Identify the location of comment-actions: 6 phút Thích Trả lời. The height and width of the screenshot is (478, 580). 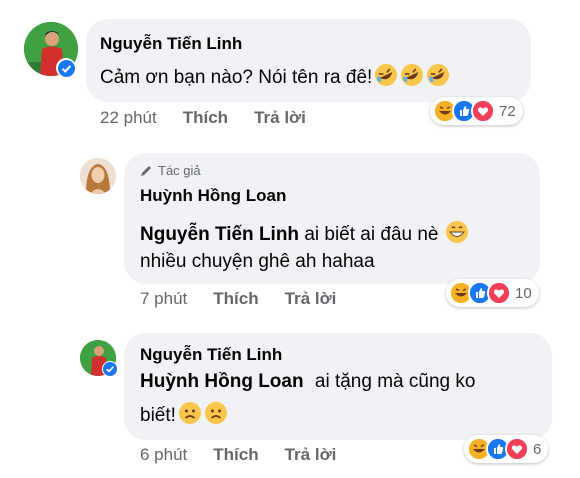
(251, 455).